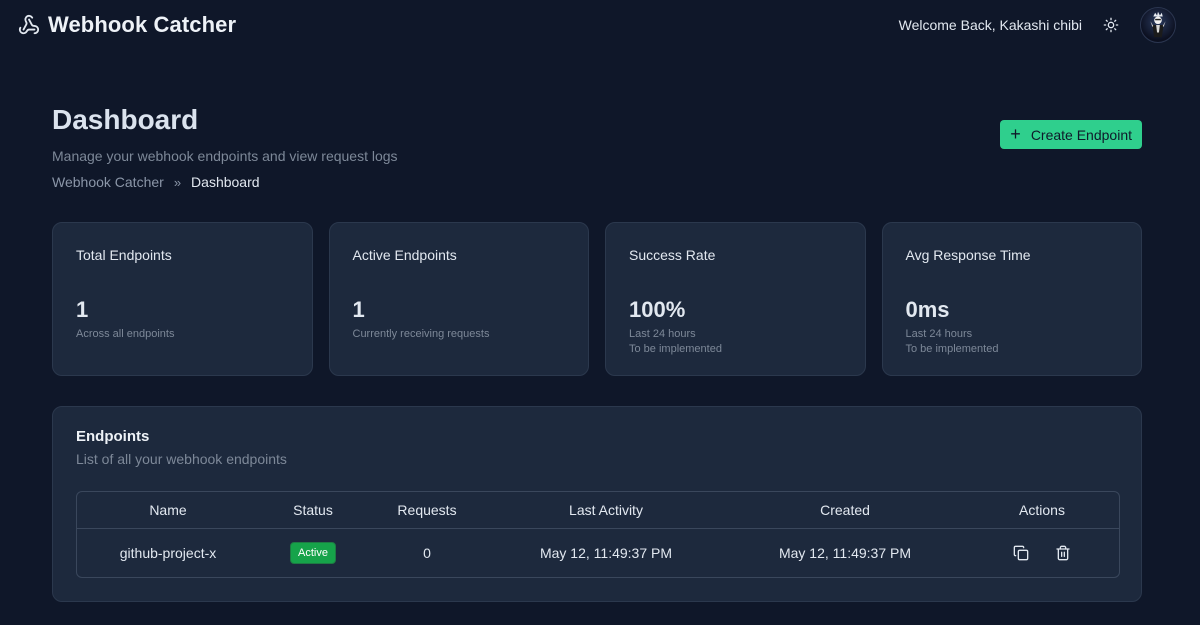 This screenshot has width=1200, height=625. I want to click on stat-label: Active Endpoints, so click(404, 255).